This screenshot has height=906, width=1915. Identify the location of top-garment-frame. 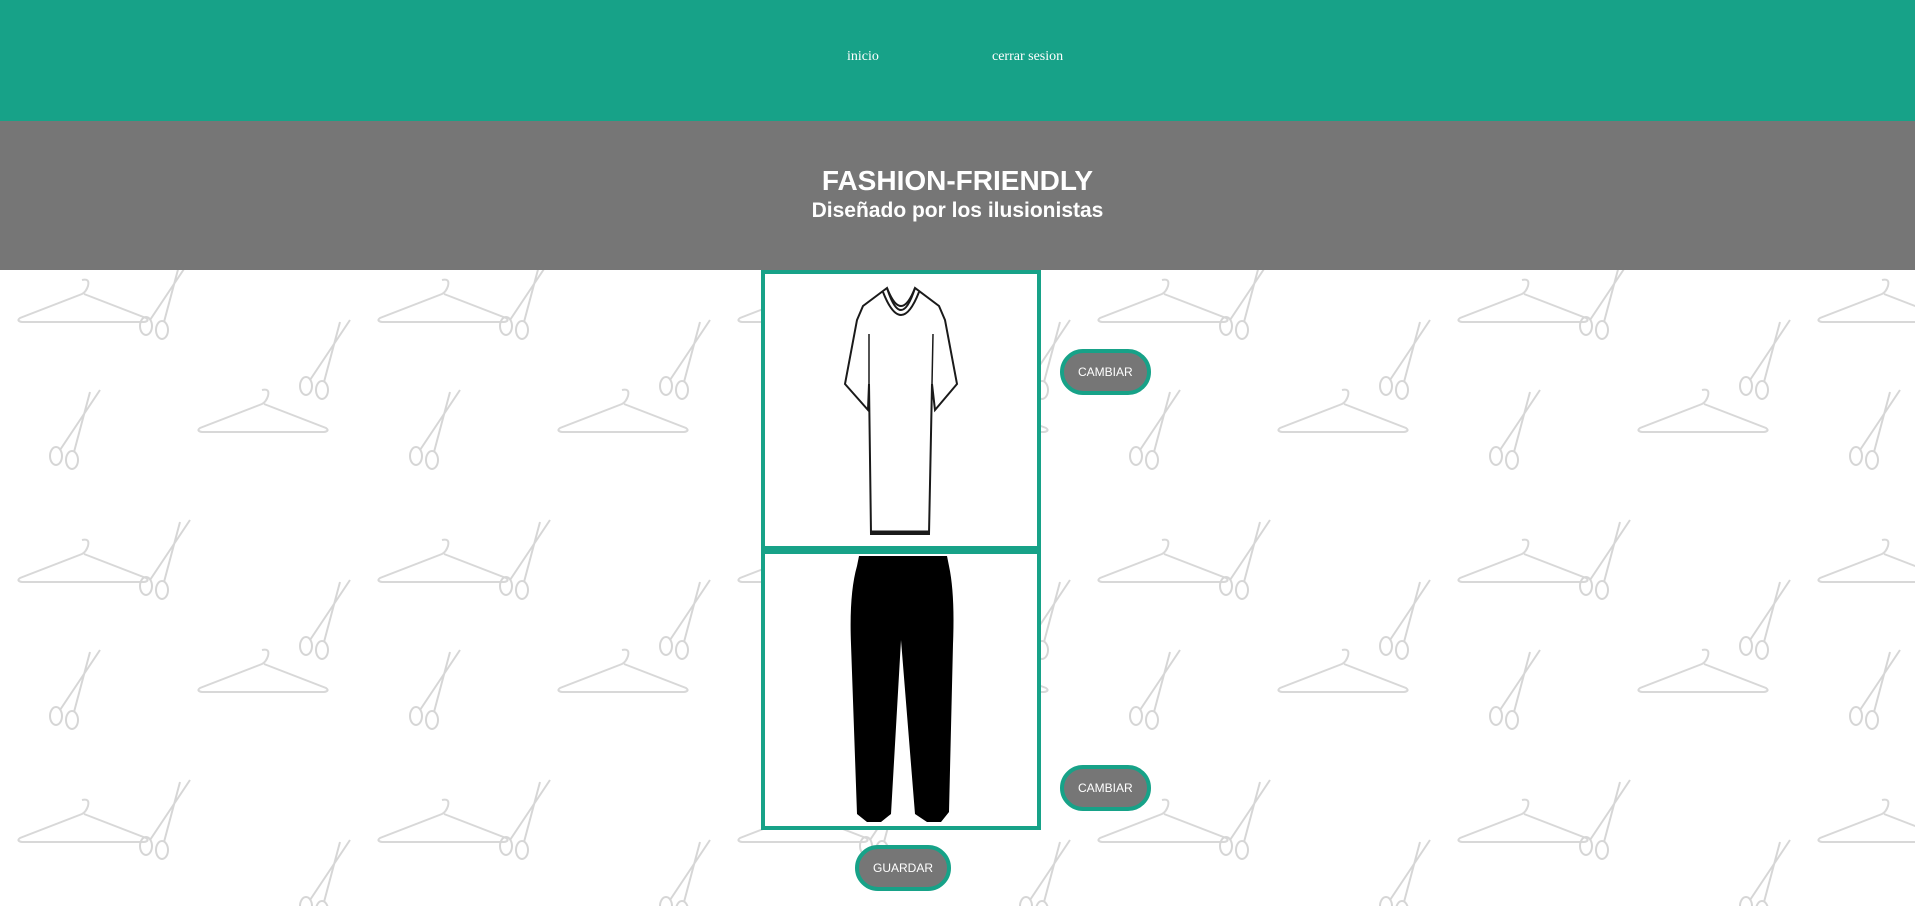
(901, 410).